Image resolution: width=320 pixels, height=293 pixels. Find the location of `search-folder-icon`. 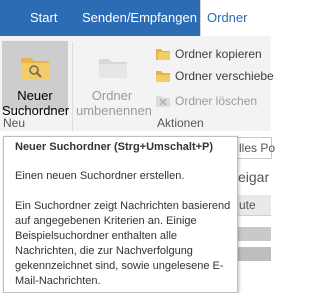

search-folder-icon is located at coordinates (35, 68).